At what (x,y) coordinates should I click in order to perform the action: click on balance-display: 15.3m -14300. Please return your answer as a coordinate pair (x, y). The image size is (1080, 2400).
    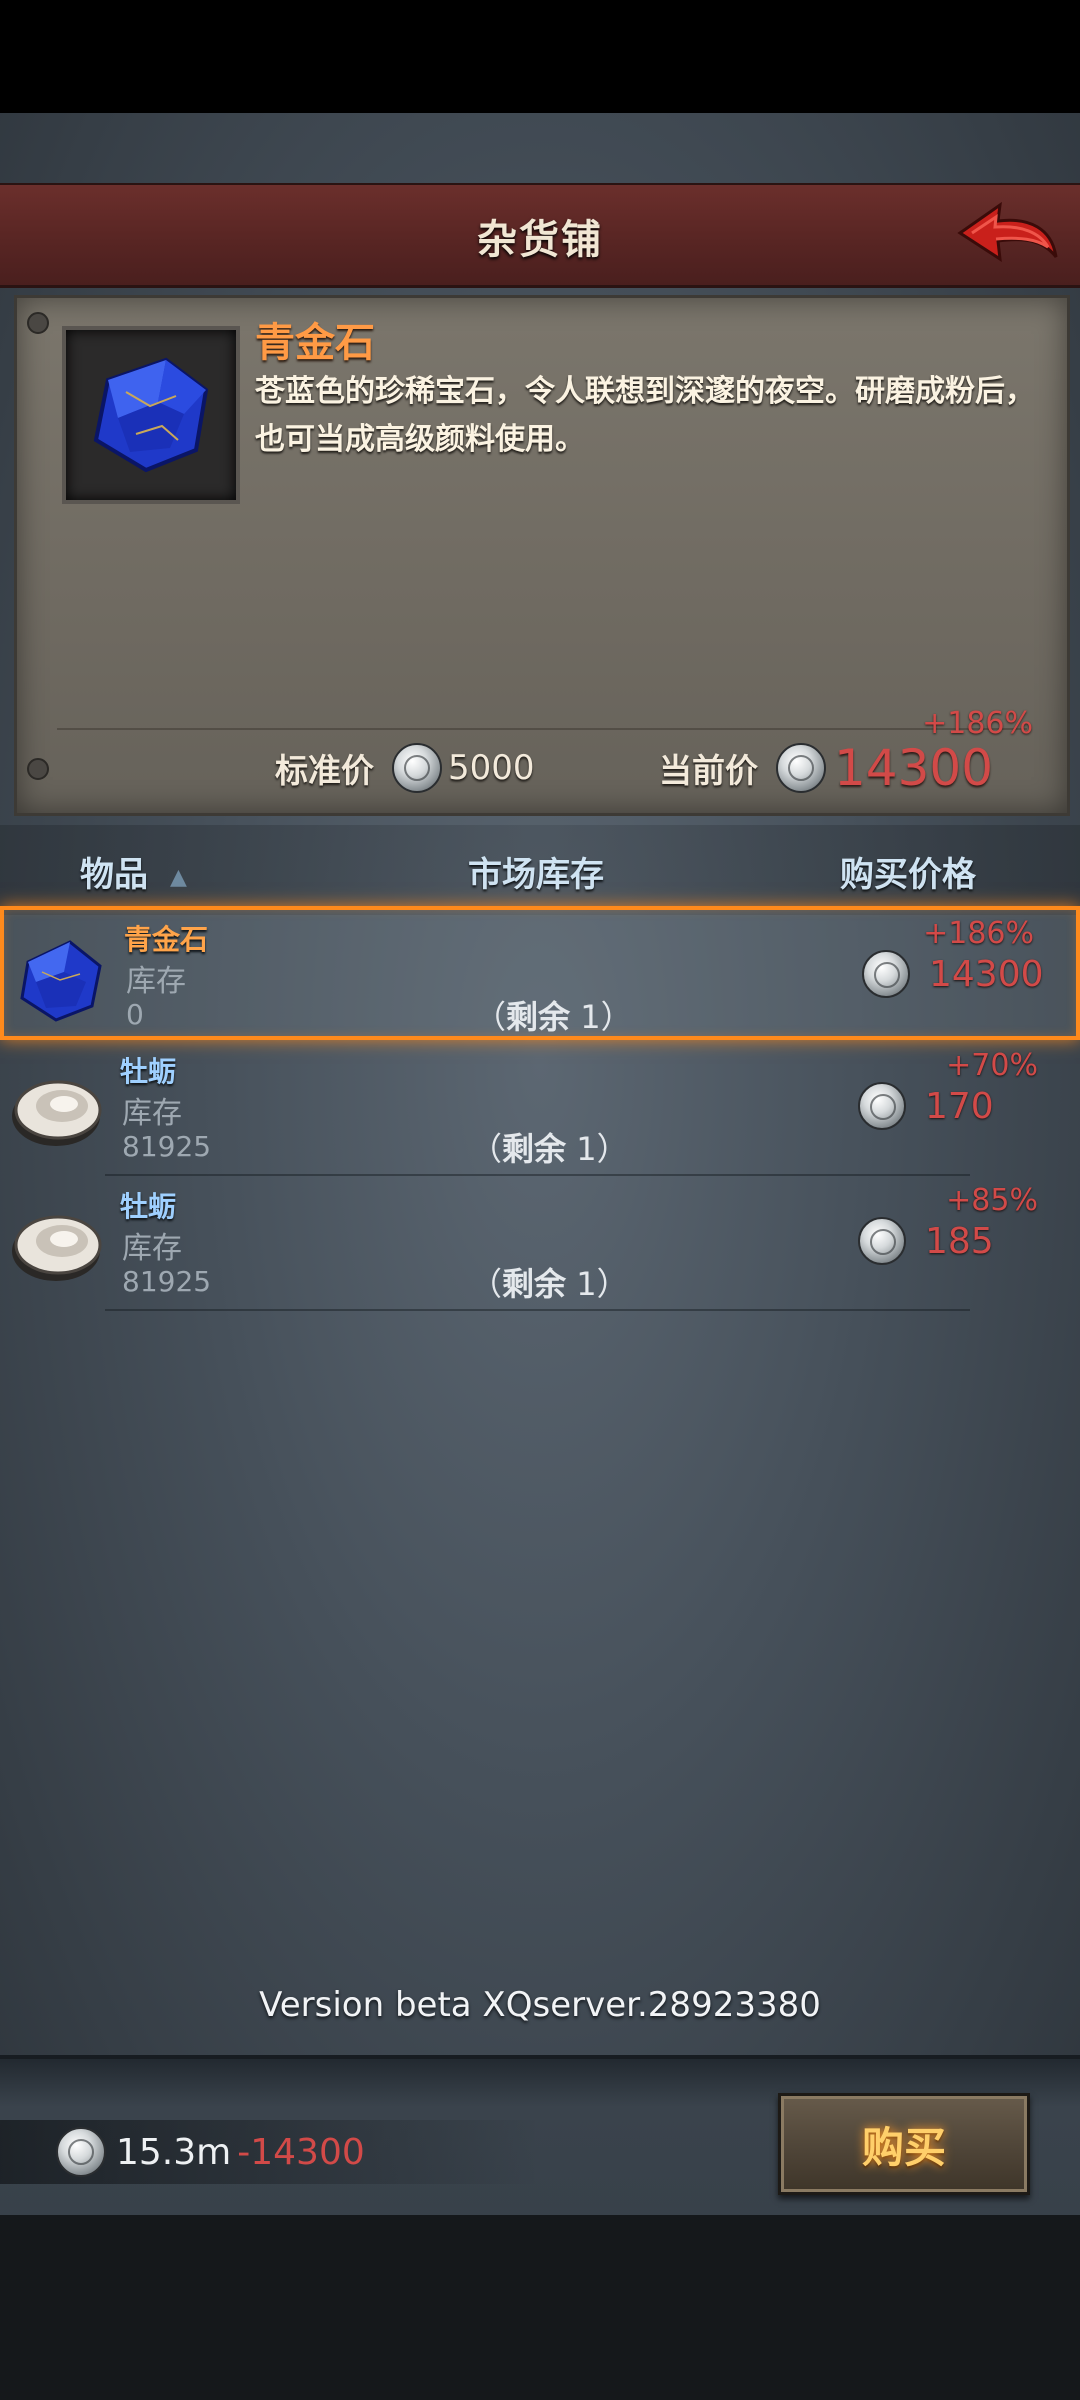
    Looking at the image, I should click on (270, 2152).